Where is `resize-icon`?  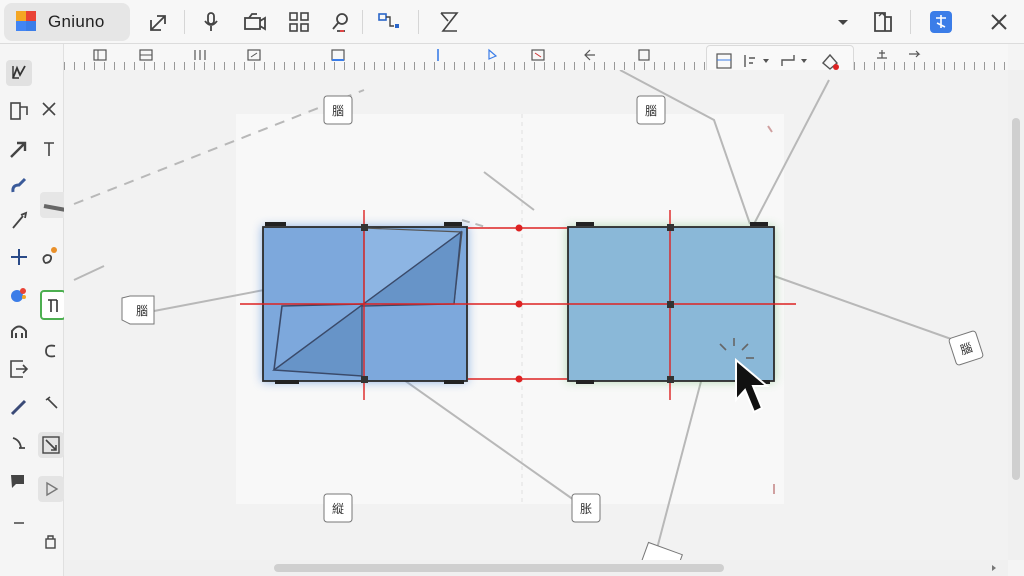 resize-icon is located at coordinates (51, 445).